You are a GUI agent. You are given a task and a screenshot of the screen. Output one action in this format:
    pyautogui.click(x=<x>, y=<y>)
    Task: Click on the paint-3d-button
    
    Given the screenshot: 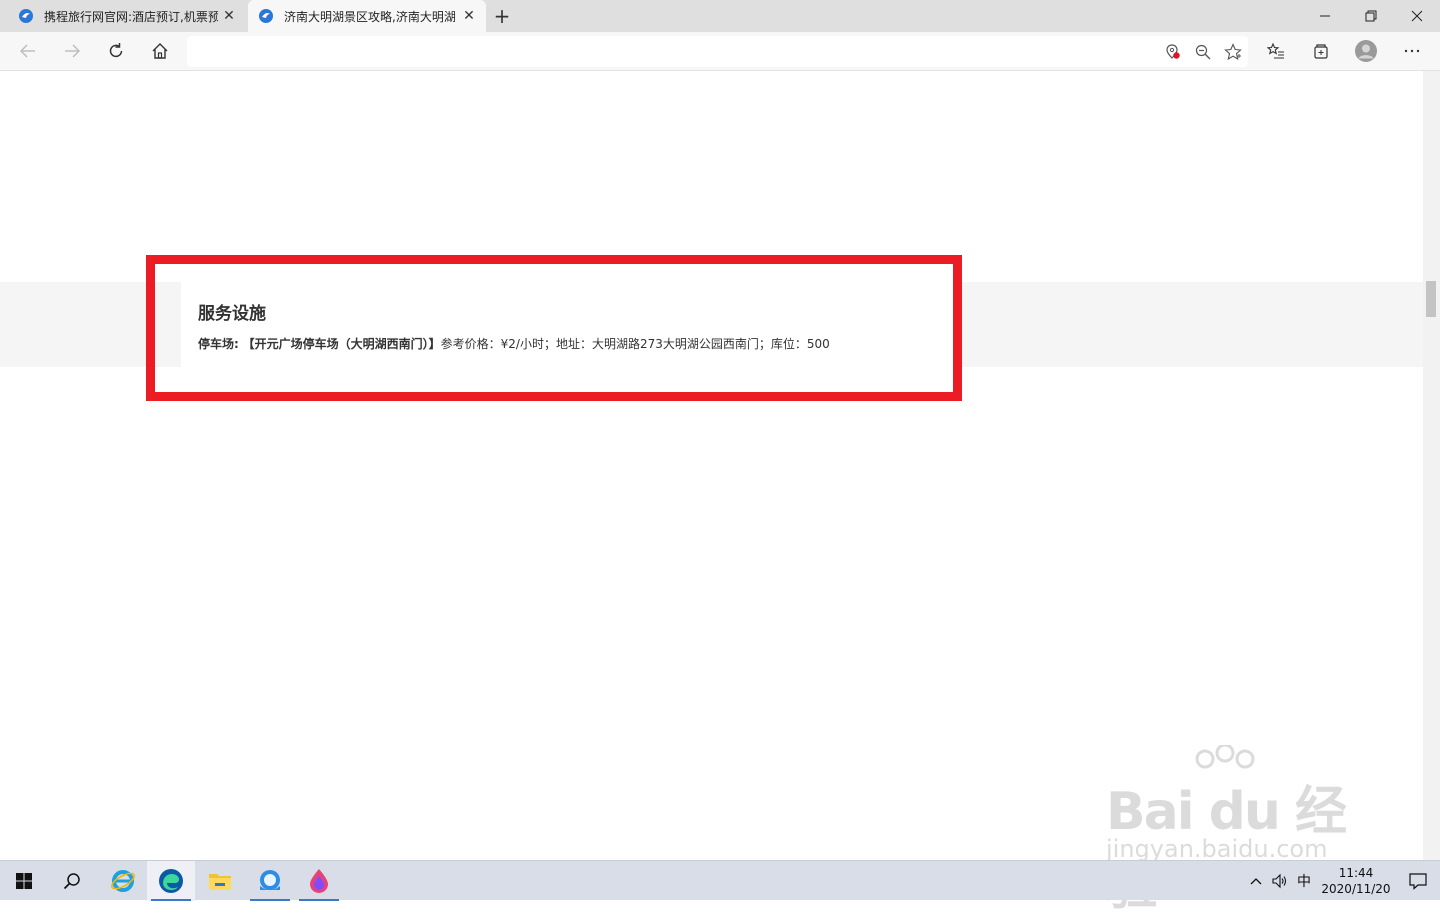 What is the action you would take?
    pyautogui.click(x=319, y=881)
    